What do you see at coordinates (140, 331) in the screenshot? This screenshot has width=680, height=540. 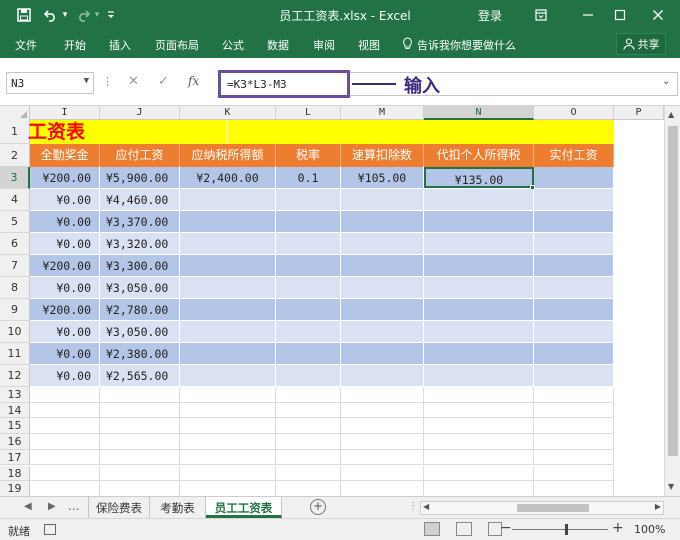 I see `table-cell: ¥3,050.00` at bounding box center [140, 331].